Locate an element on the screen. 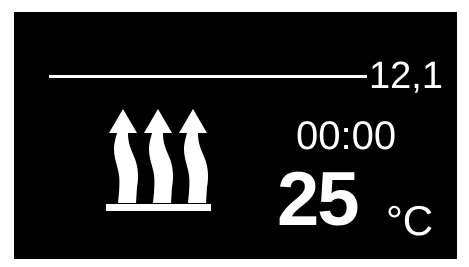 The height and width of the screenshot is (267, 469). heating-arrows-icon is located at coordinates (158, 160).